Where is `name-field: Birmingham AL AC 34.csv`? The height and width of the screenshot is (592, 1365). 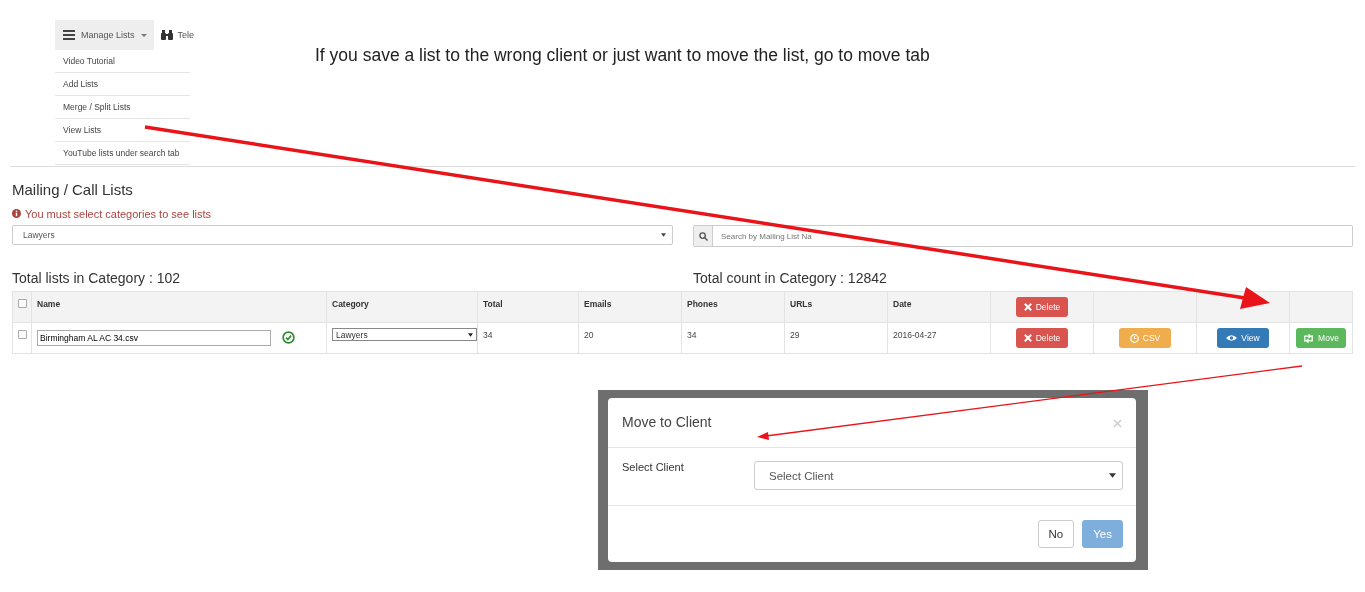 name-field: Birmingham AL AC 34.csv is located at coordinates (154, 338).